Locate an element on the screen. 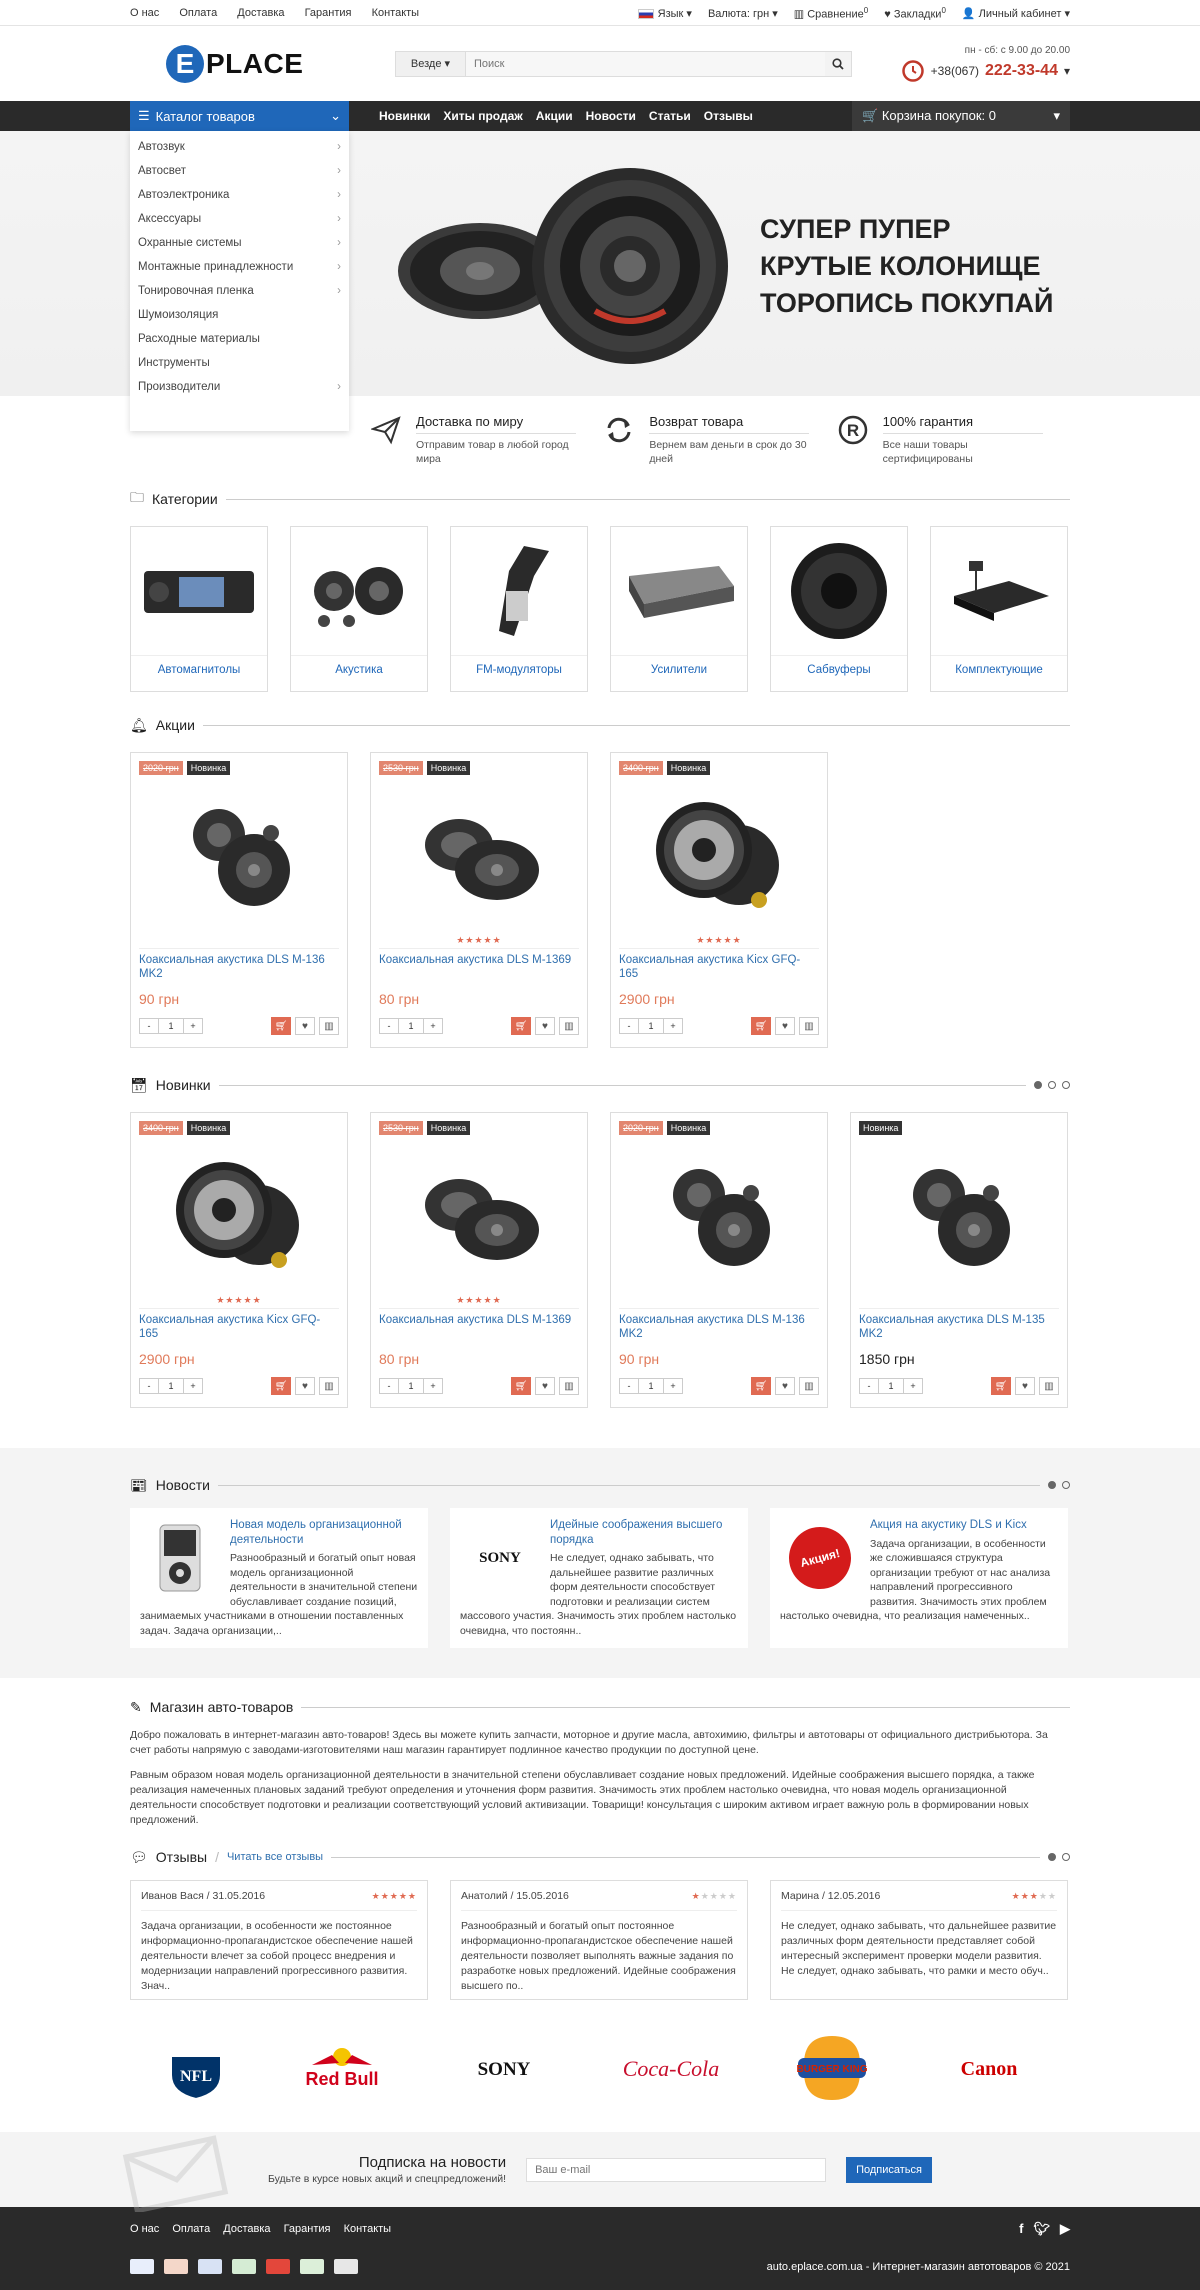  site-logo: E PLACE is located at coordinates (250, 63).